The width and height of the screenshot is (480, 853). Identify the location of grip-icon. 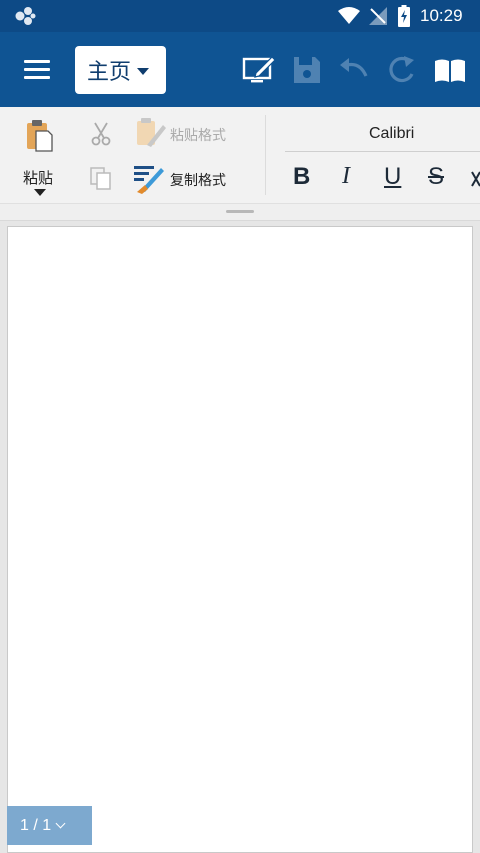
(240, 211).